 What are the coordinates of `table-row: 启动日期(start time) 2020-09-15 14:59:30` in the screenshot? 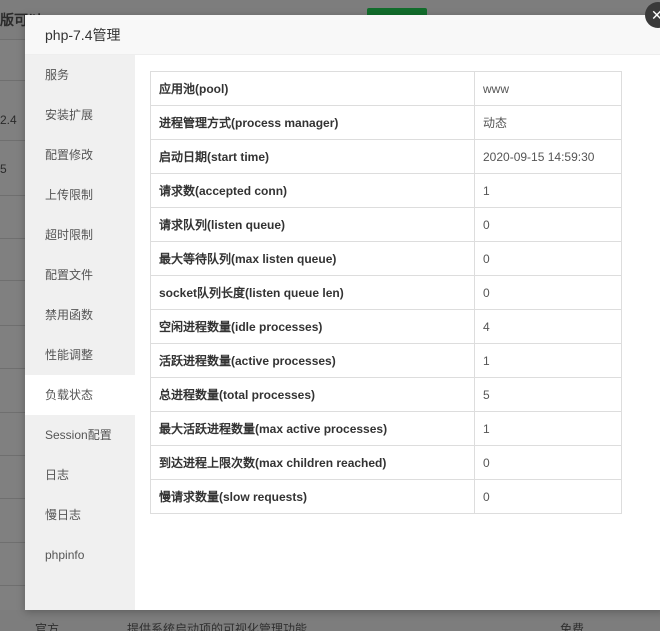 It's located at (386, 156).